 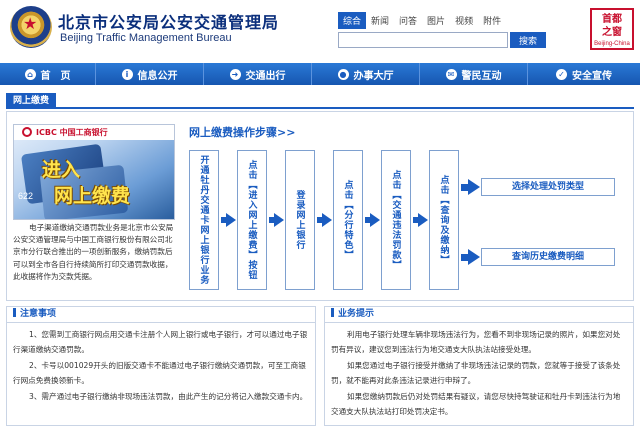 I want to click on service-hall-icon: ●, so click(x=343, y=74).